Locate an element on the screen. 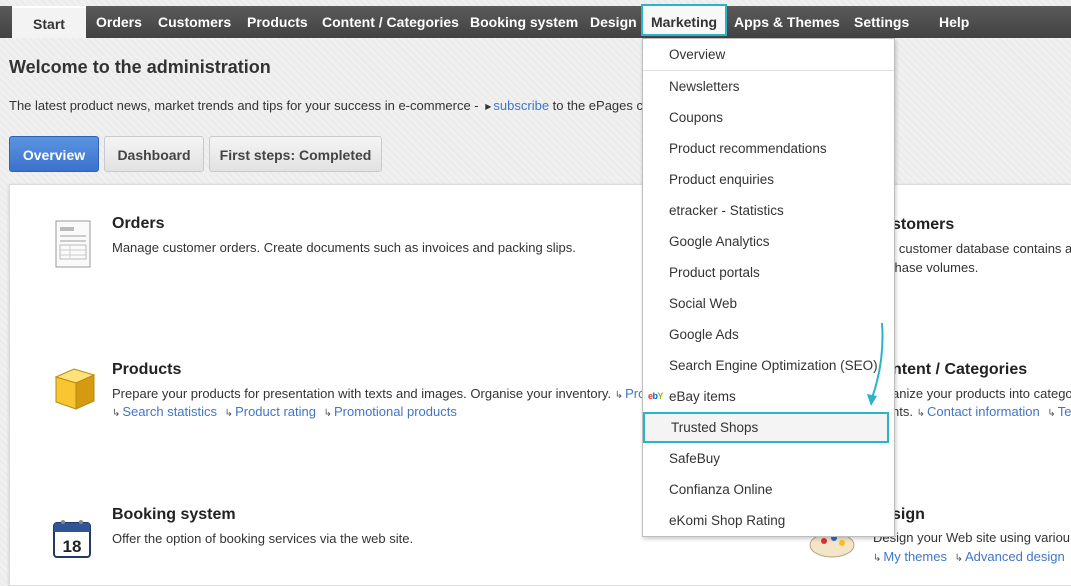  calendar-icon: 18 is located at coordinates (72, 539).